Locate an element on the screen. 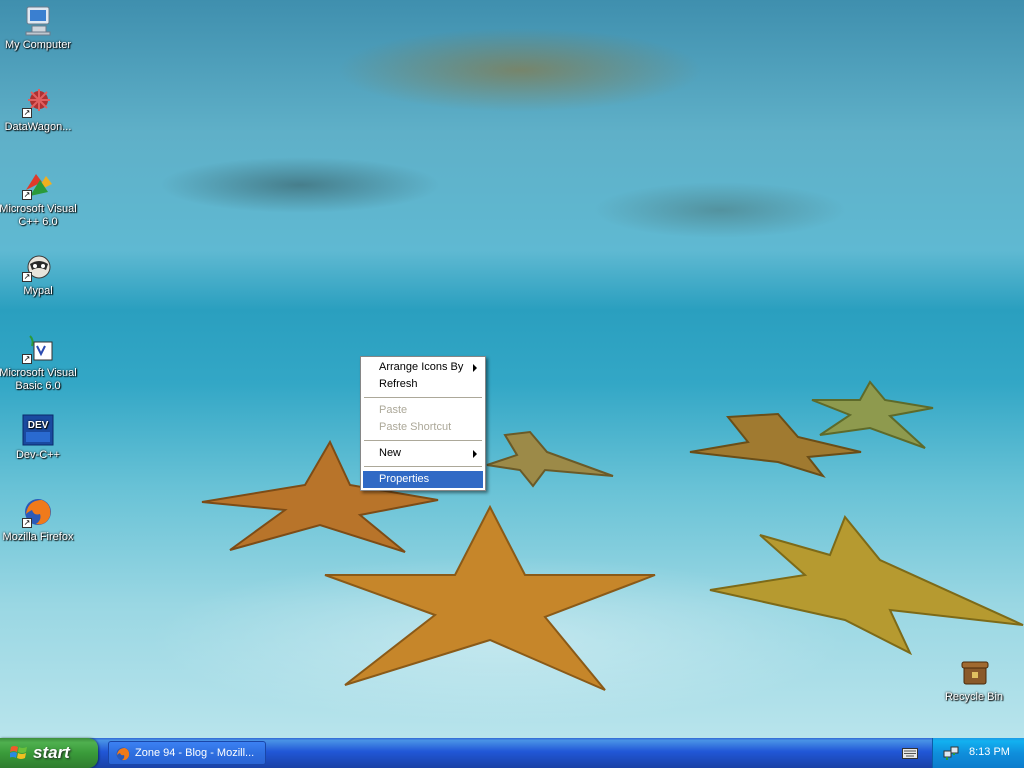  menu-item-label: Paste Shortcut is located at coordinates (415, 427).